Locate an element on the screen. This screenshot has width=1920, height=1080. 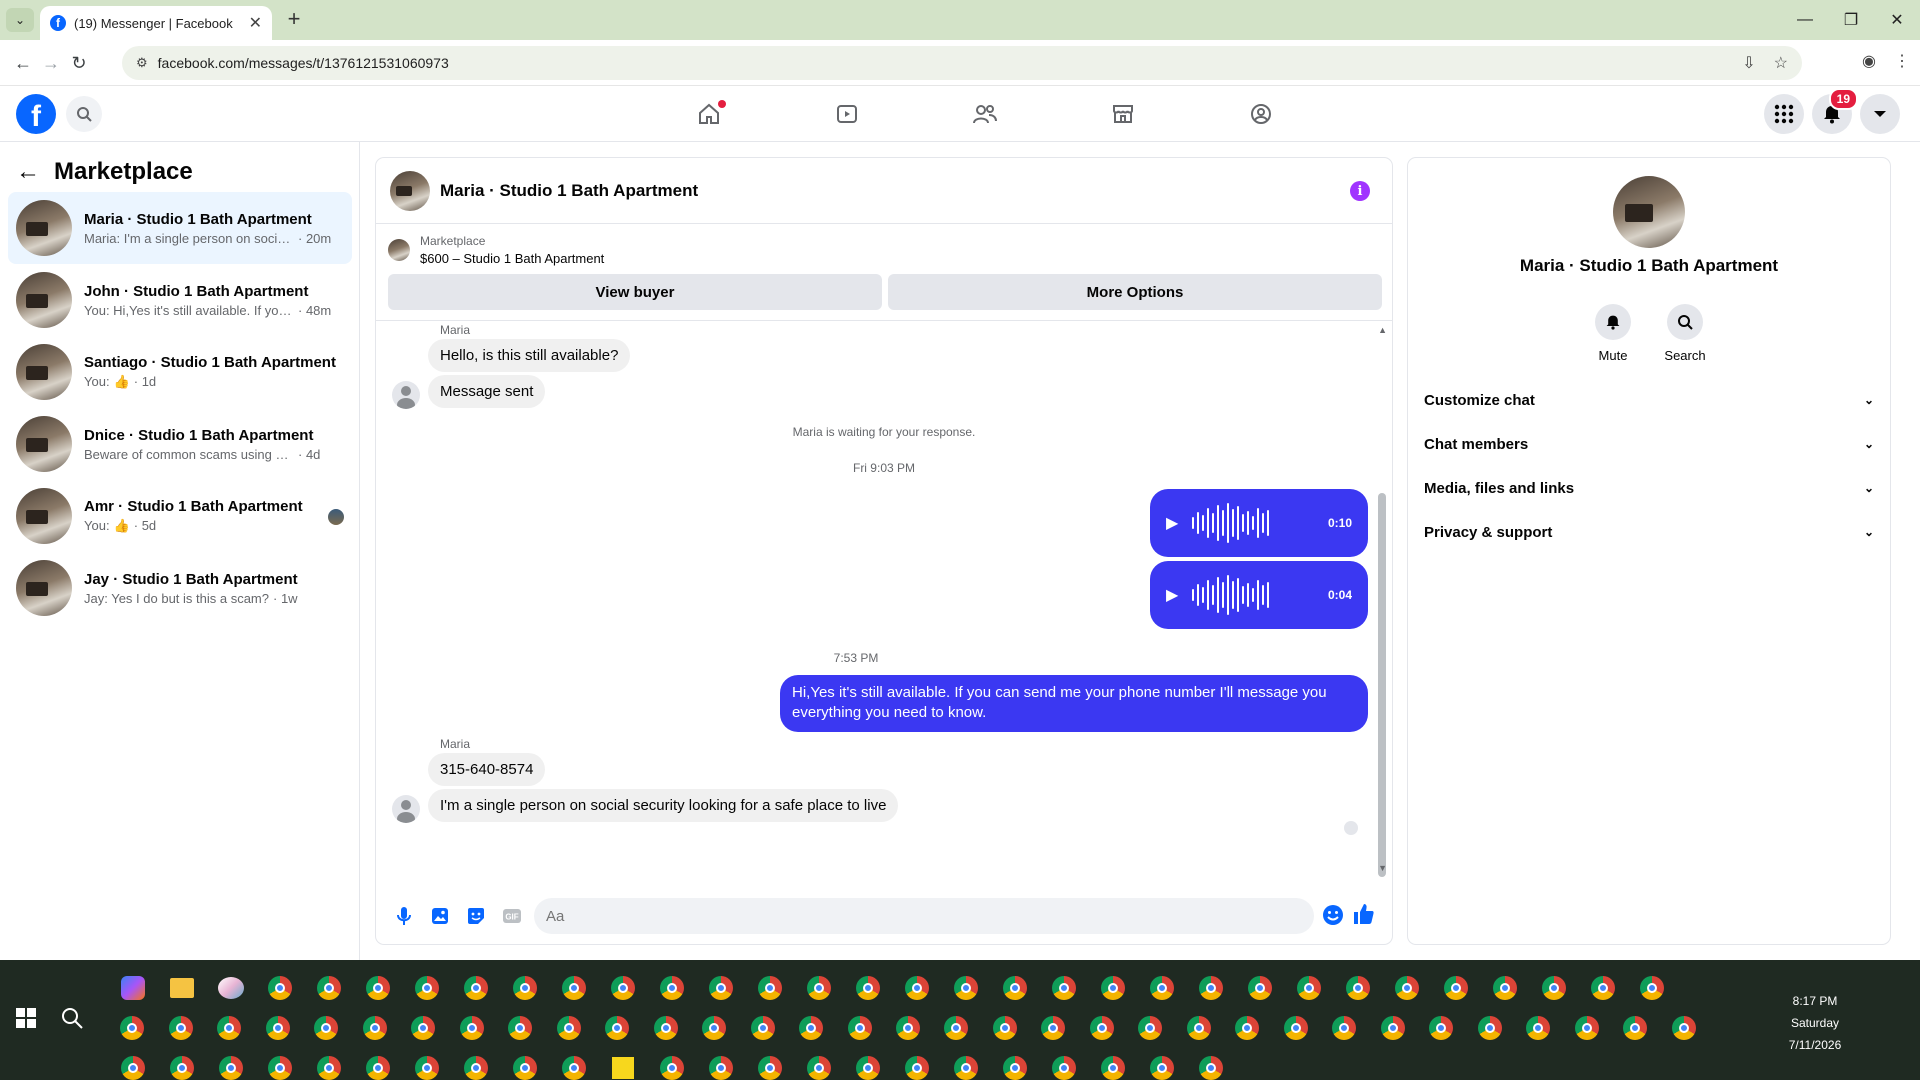
nav-marketplace is located at coordinates (1123, 114).